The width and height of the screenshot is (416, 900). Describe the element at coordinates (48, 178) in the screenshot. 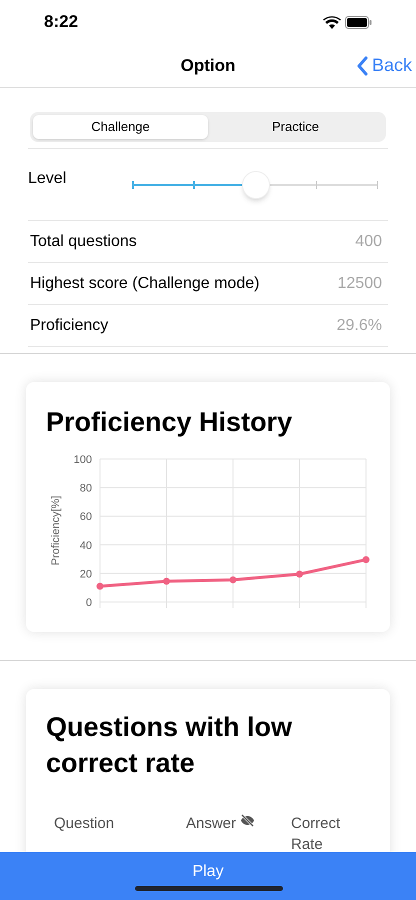

I see `level-label: Level` at that location.